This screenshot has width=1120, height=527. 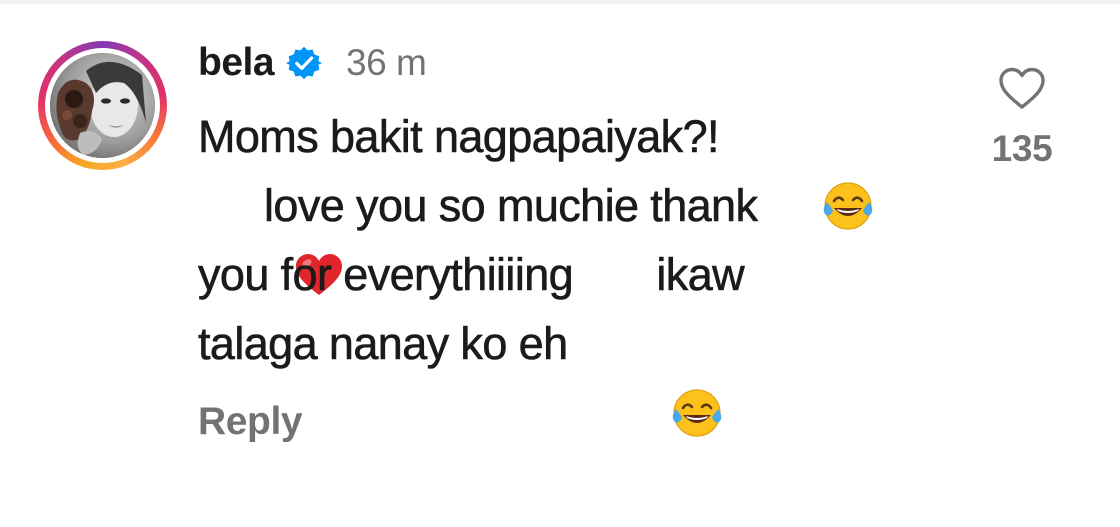 I want to click on like-column: 135, so click(x=1022, y=117).